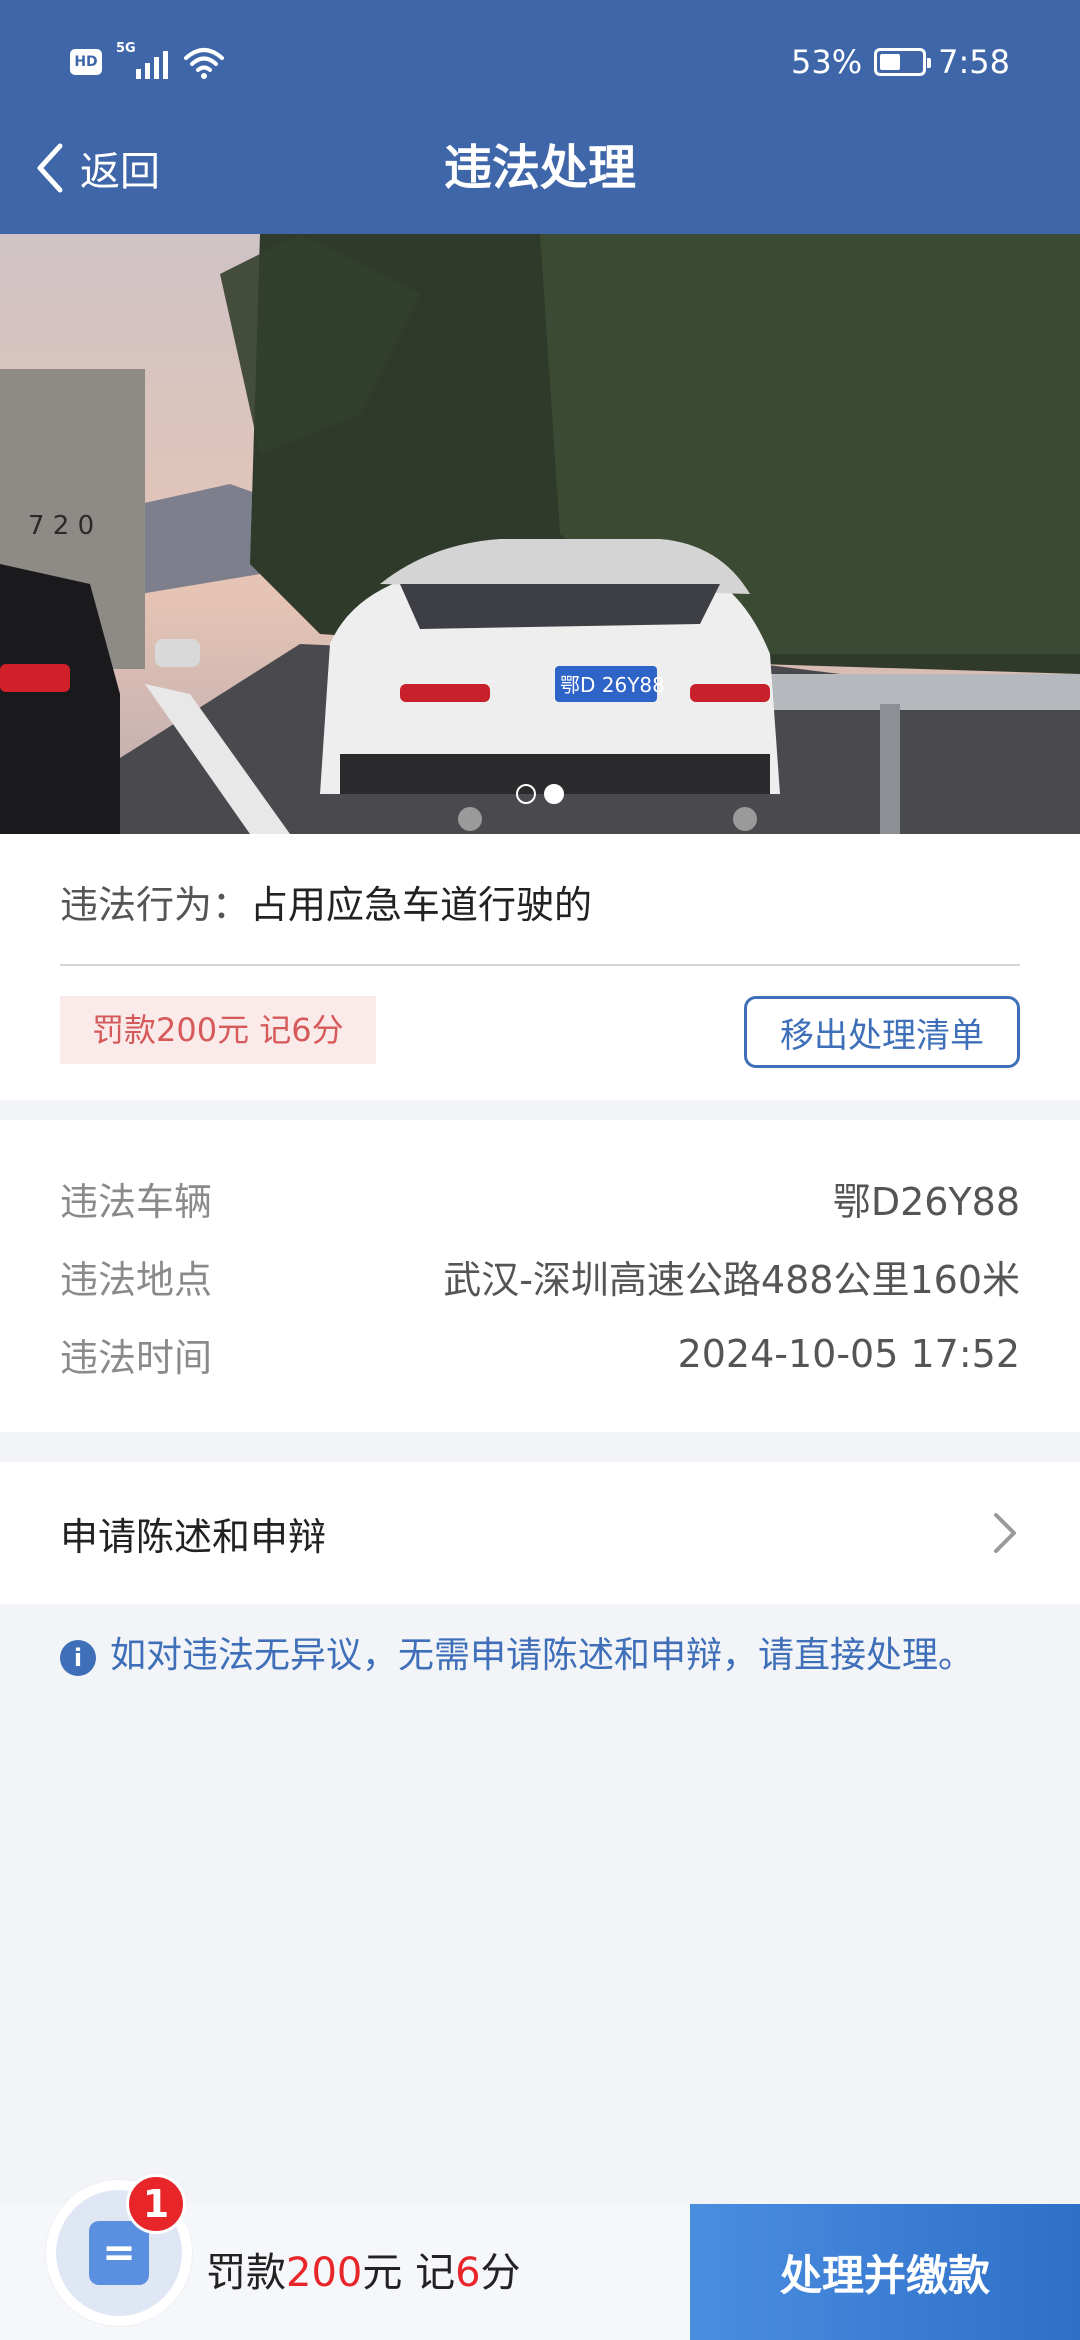 The height and width of the screenshot is (2340, 1080). Describe the element at coordinates (156, 2204) in the screenshot. I see `list-count-badge: 1` at that location.